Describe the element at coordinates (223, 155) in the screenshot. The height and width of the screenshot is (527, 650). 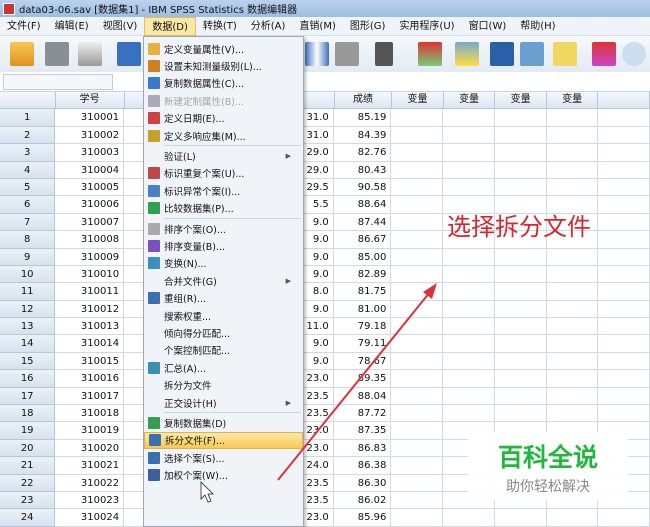
I see `menu-item: 验证(L) ▶` at that location.